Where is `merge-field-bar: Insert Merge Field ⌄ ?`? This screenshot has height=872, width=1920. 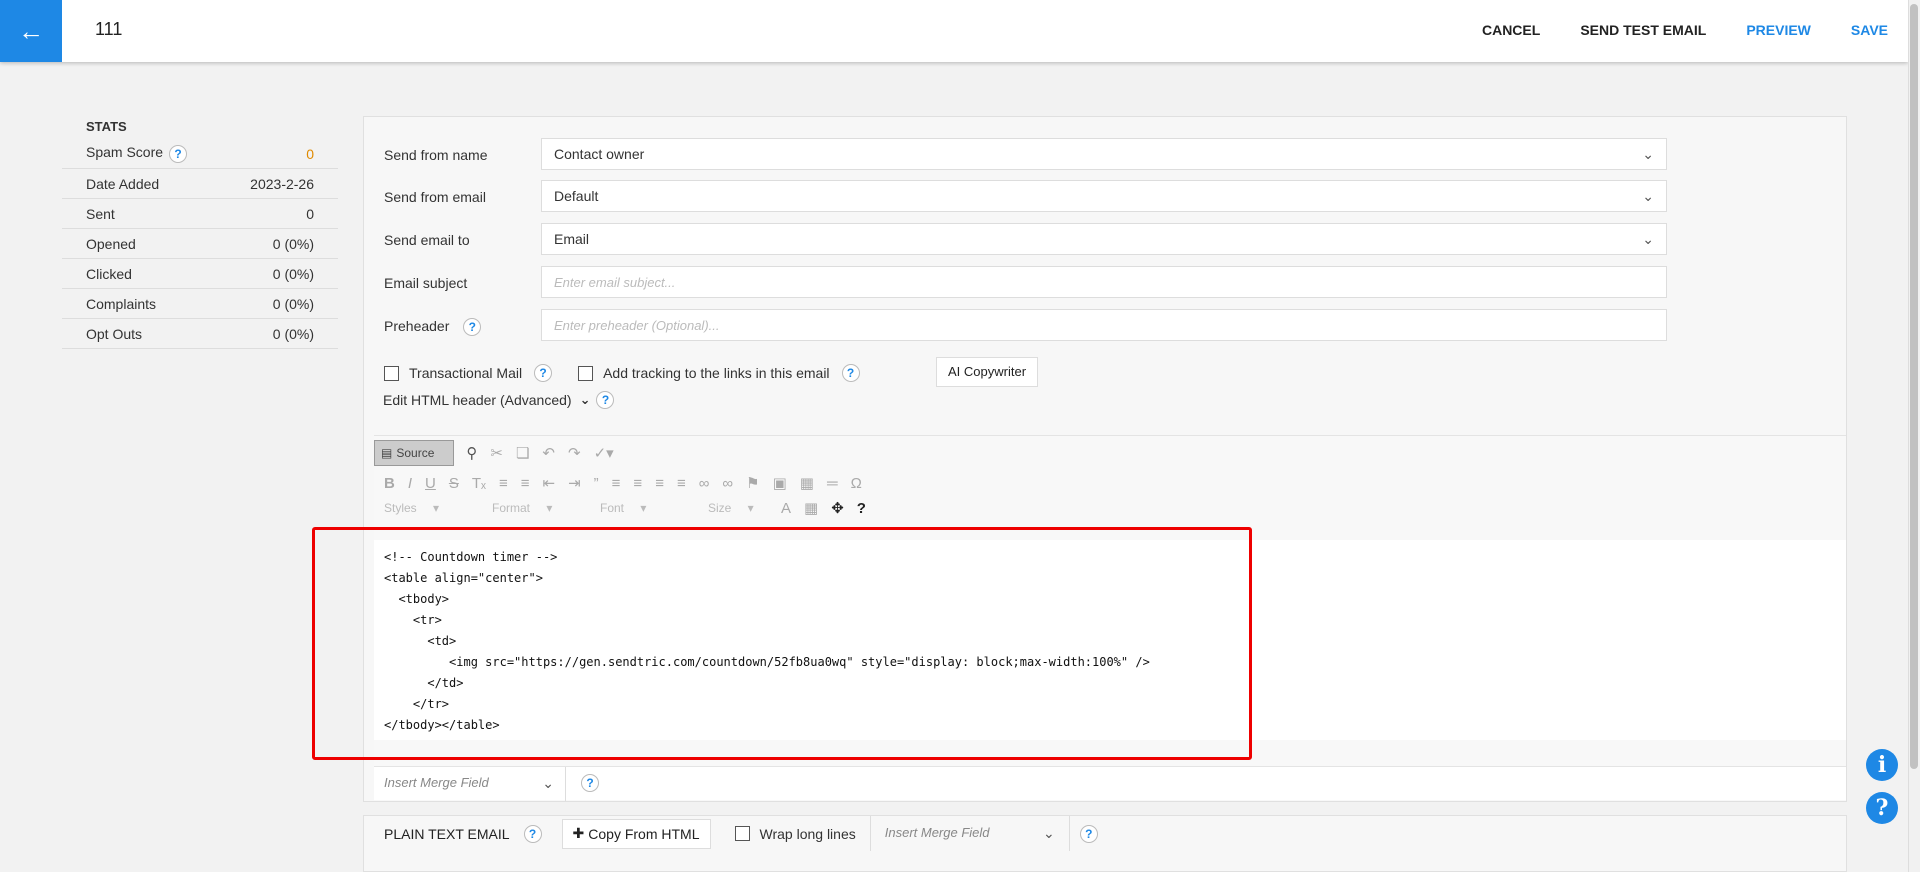
merge-field-bar: Insert Merge Field ⌄ ? is located at coordinates (1110, 783).